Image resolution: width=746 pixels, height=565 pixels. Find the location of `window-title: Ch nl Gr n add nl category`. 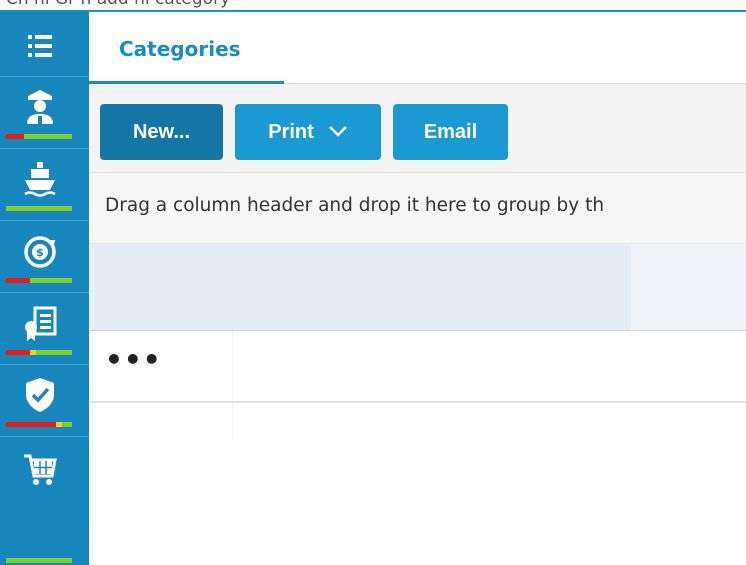

window-title: Ch nl Gr n add nl category is located at coordinates (118, 4).